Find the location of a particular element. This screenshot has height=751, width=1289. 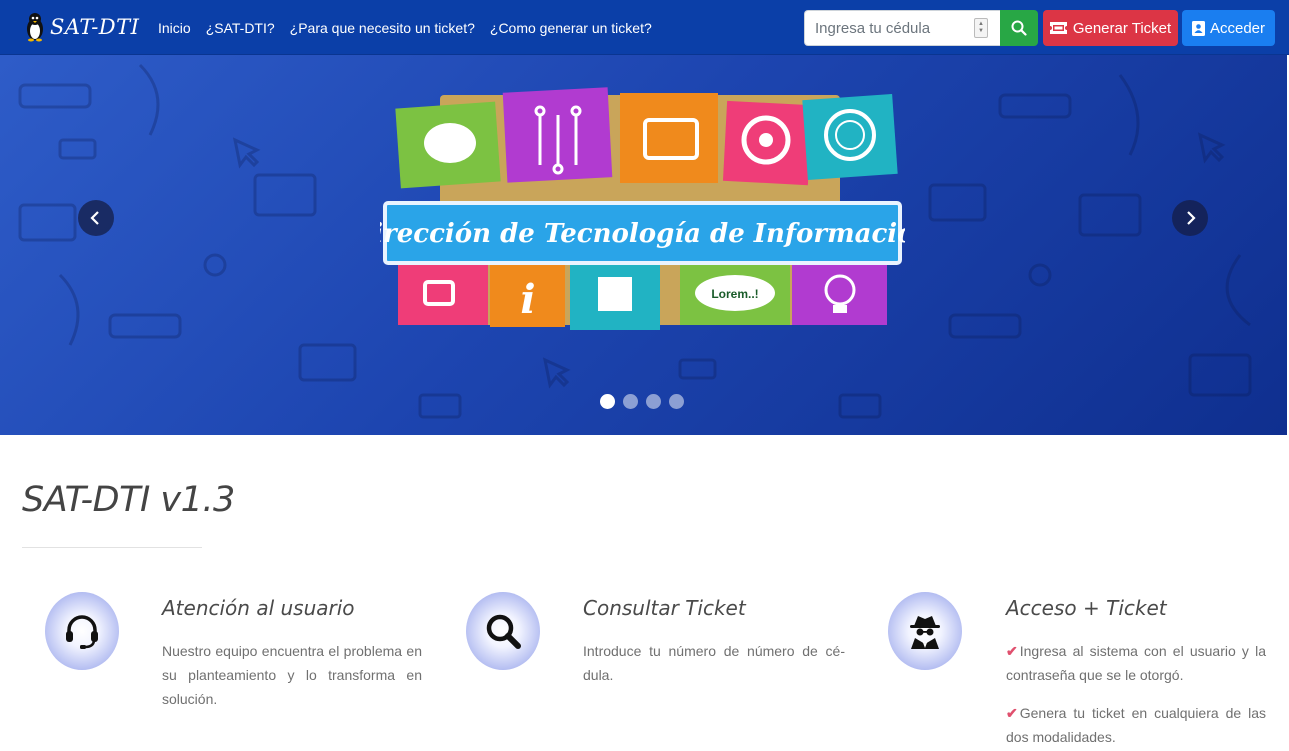

ticket-icon is located at coordinates (1058, 28).